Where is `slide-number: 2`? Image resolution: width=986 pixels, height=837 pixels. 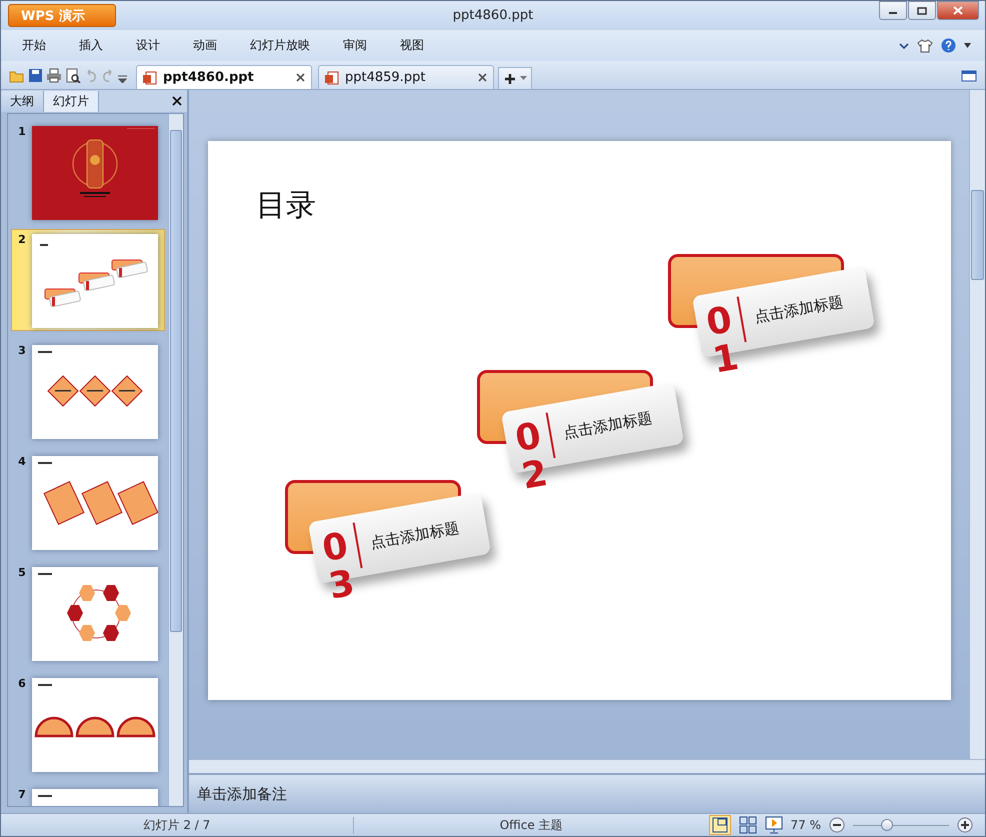 slide-number: 2 is located at coordinates (22, 239).